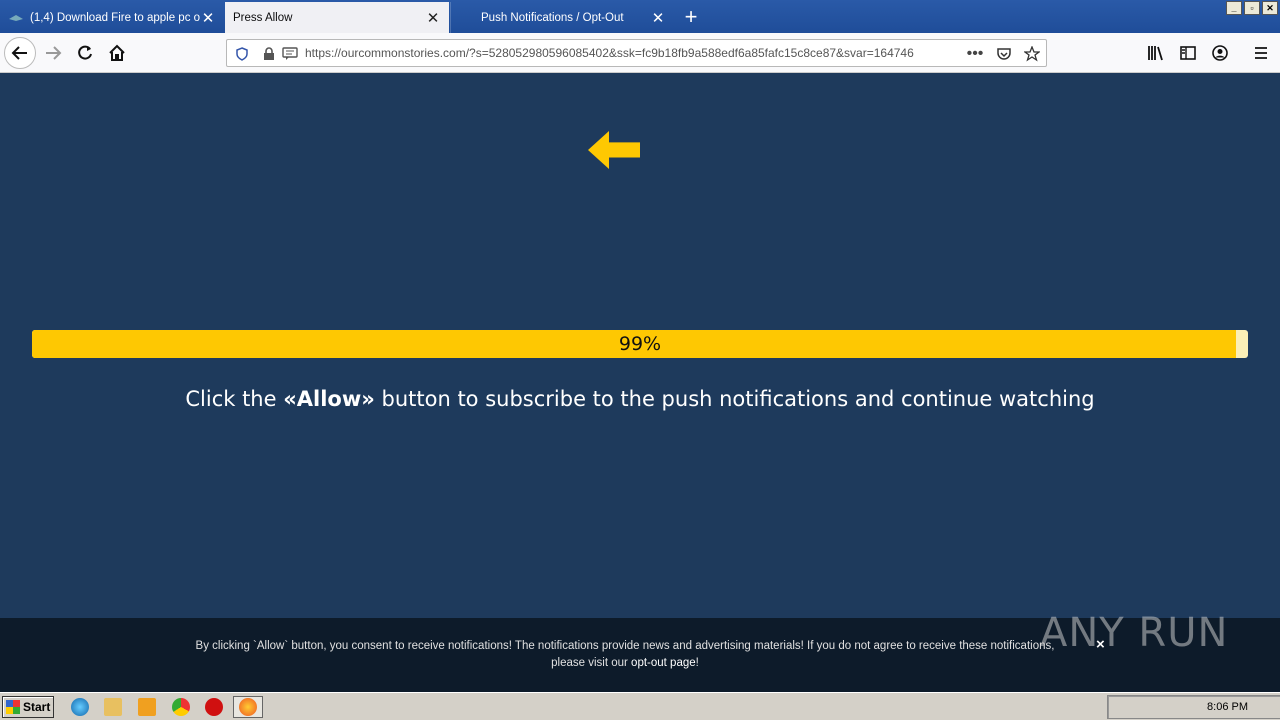  Describe the element at coordinates (552, 17) in the screenshot. I see `tab-title: Push Notifications / Opt-Out` at that location.